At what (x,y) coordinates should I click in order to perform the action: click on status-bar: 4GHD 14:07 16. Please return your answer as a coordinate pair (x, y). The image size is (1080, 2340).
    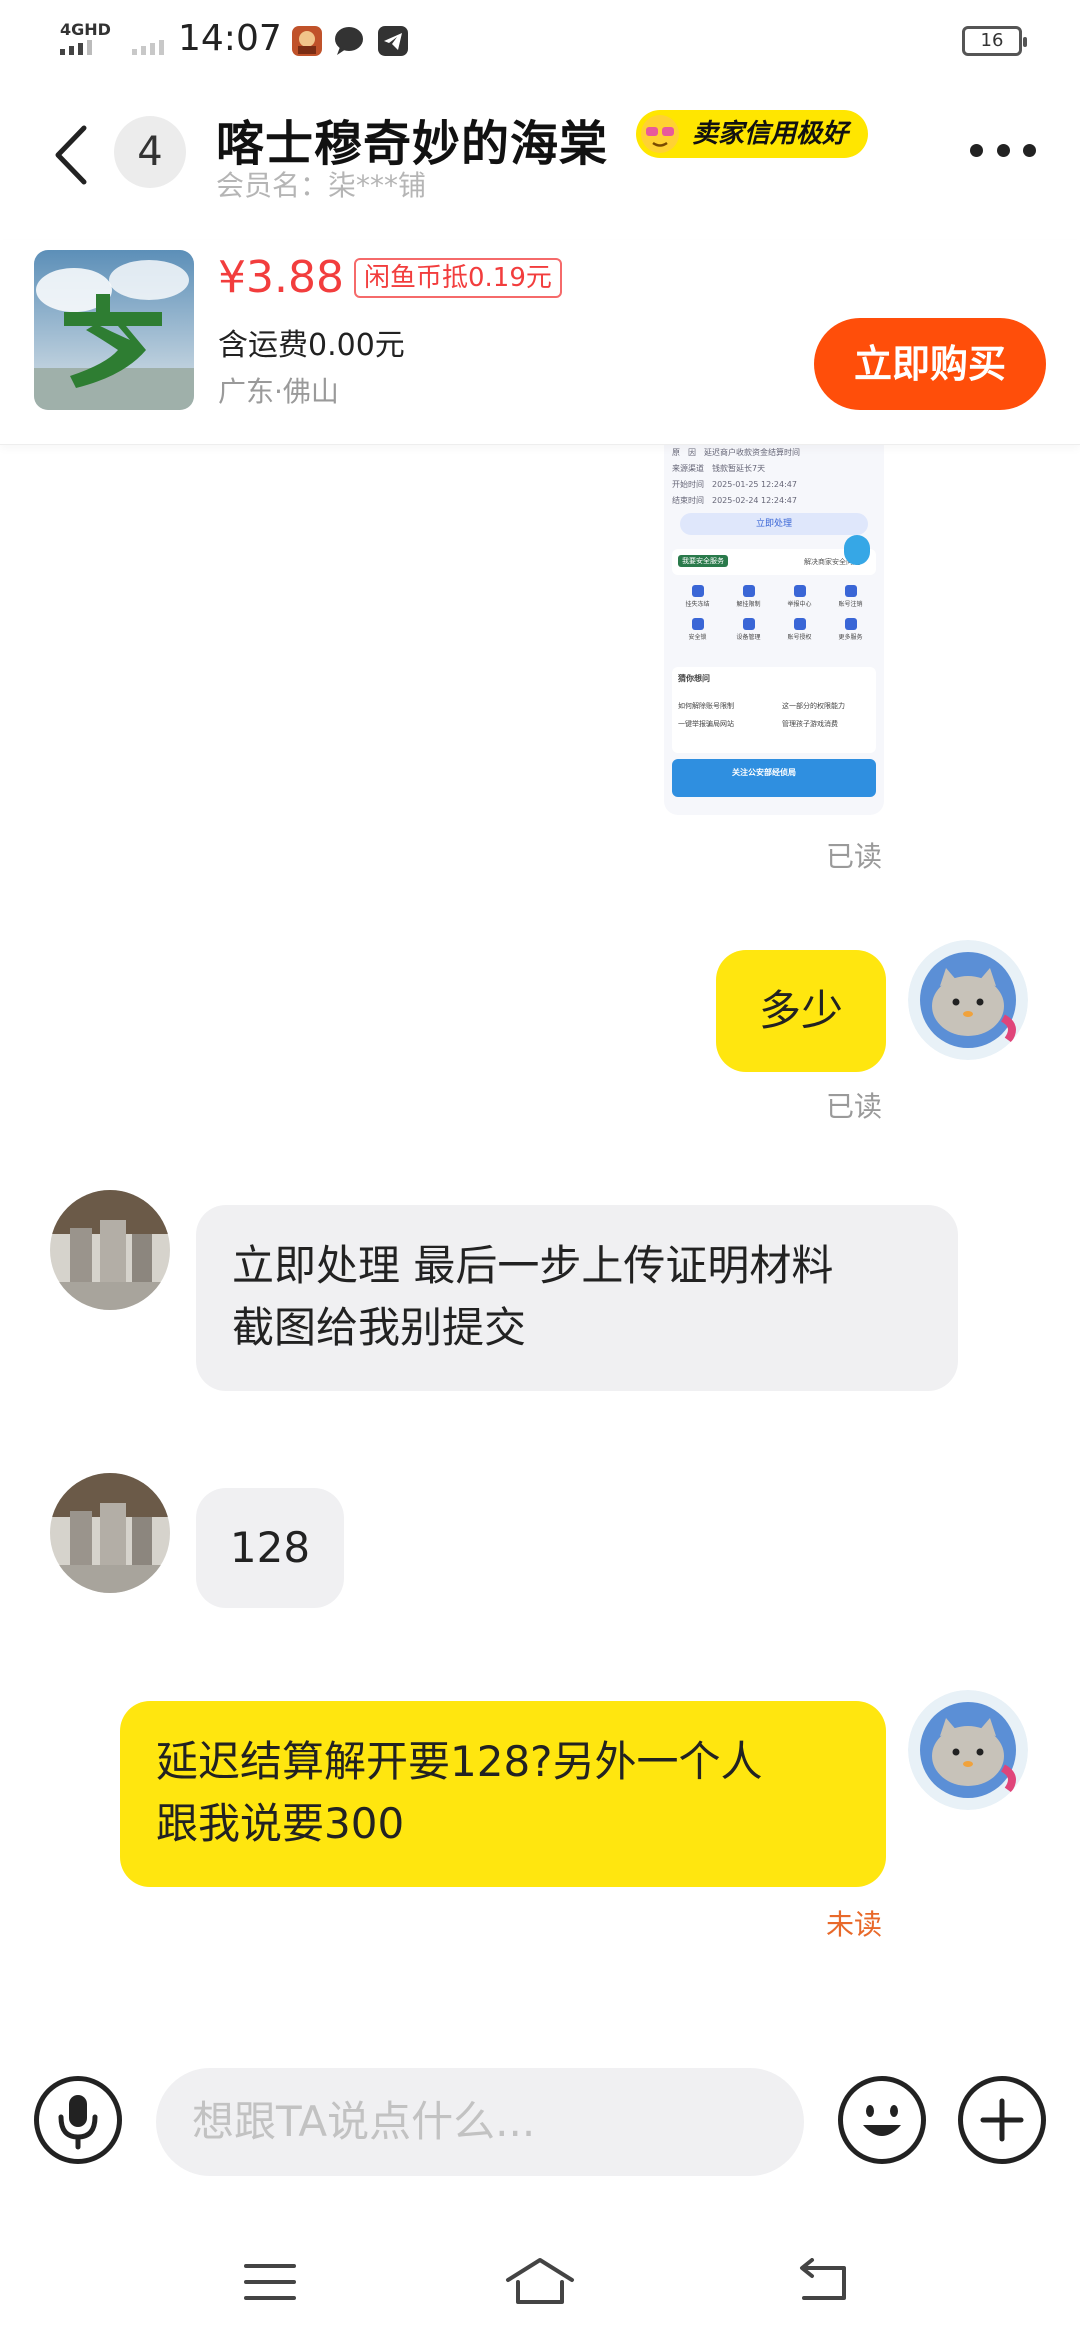
    Looking at the image, I should click on (540, 40).